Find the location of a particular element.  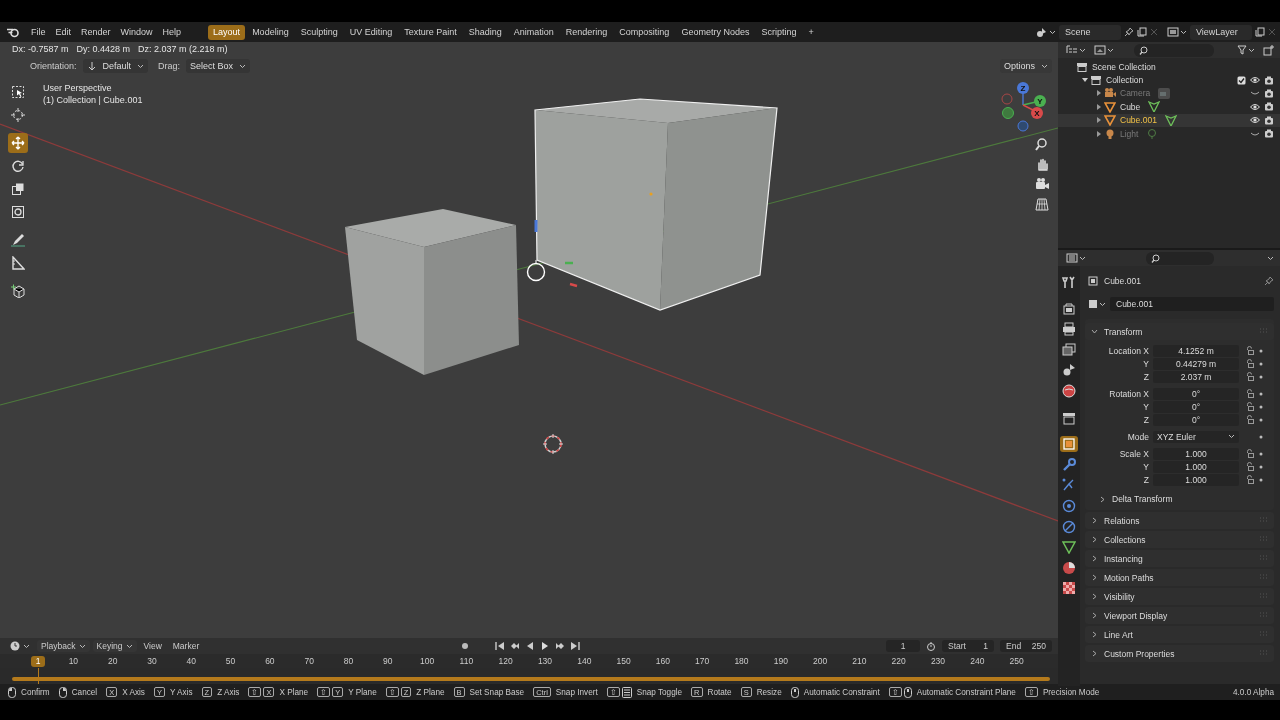

object-name-field: Cube.001 is located at coordinates (1192, 304).